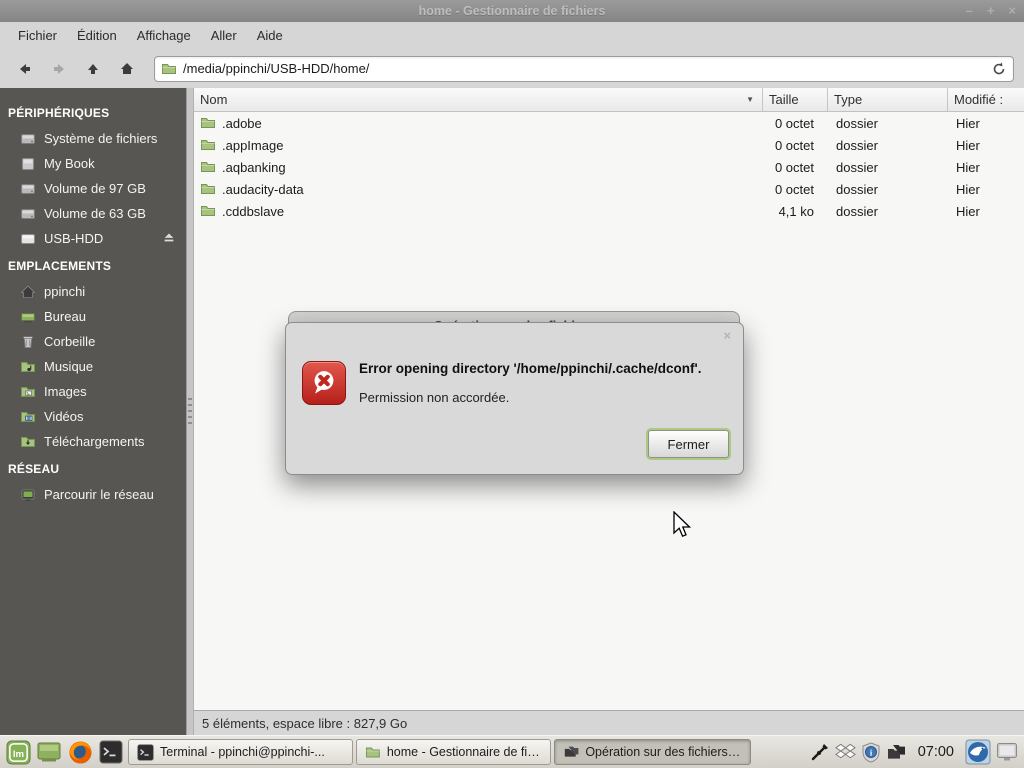 The height and width of the screenshot is (768, 1024). What do you see at coordinates (796, 211) in the screenshot?
I see `file-size: 4,1 ko` at bounding box center [796, 211].